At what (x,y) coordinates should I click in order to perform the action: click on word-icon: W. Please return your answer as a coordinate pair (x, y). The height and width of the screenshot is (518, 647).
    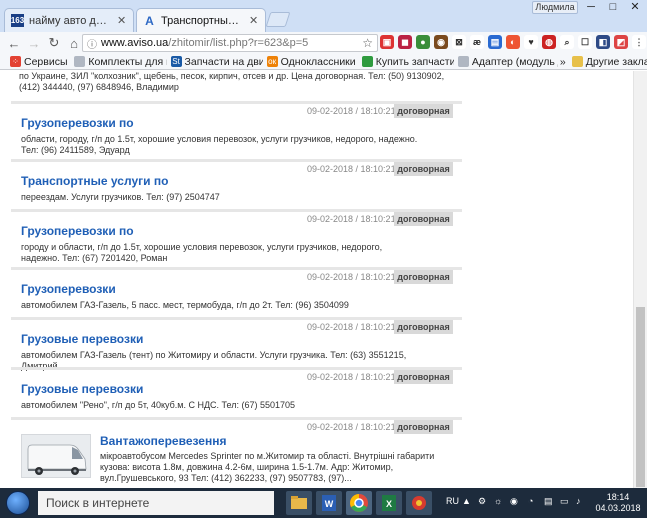
    Looking at the image, I should click on (329, 503).